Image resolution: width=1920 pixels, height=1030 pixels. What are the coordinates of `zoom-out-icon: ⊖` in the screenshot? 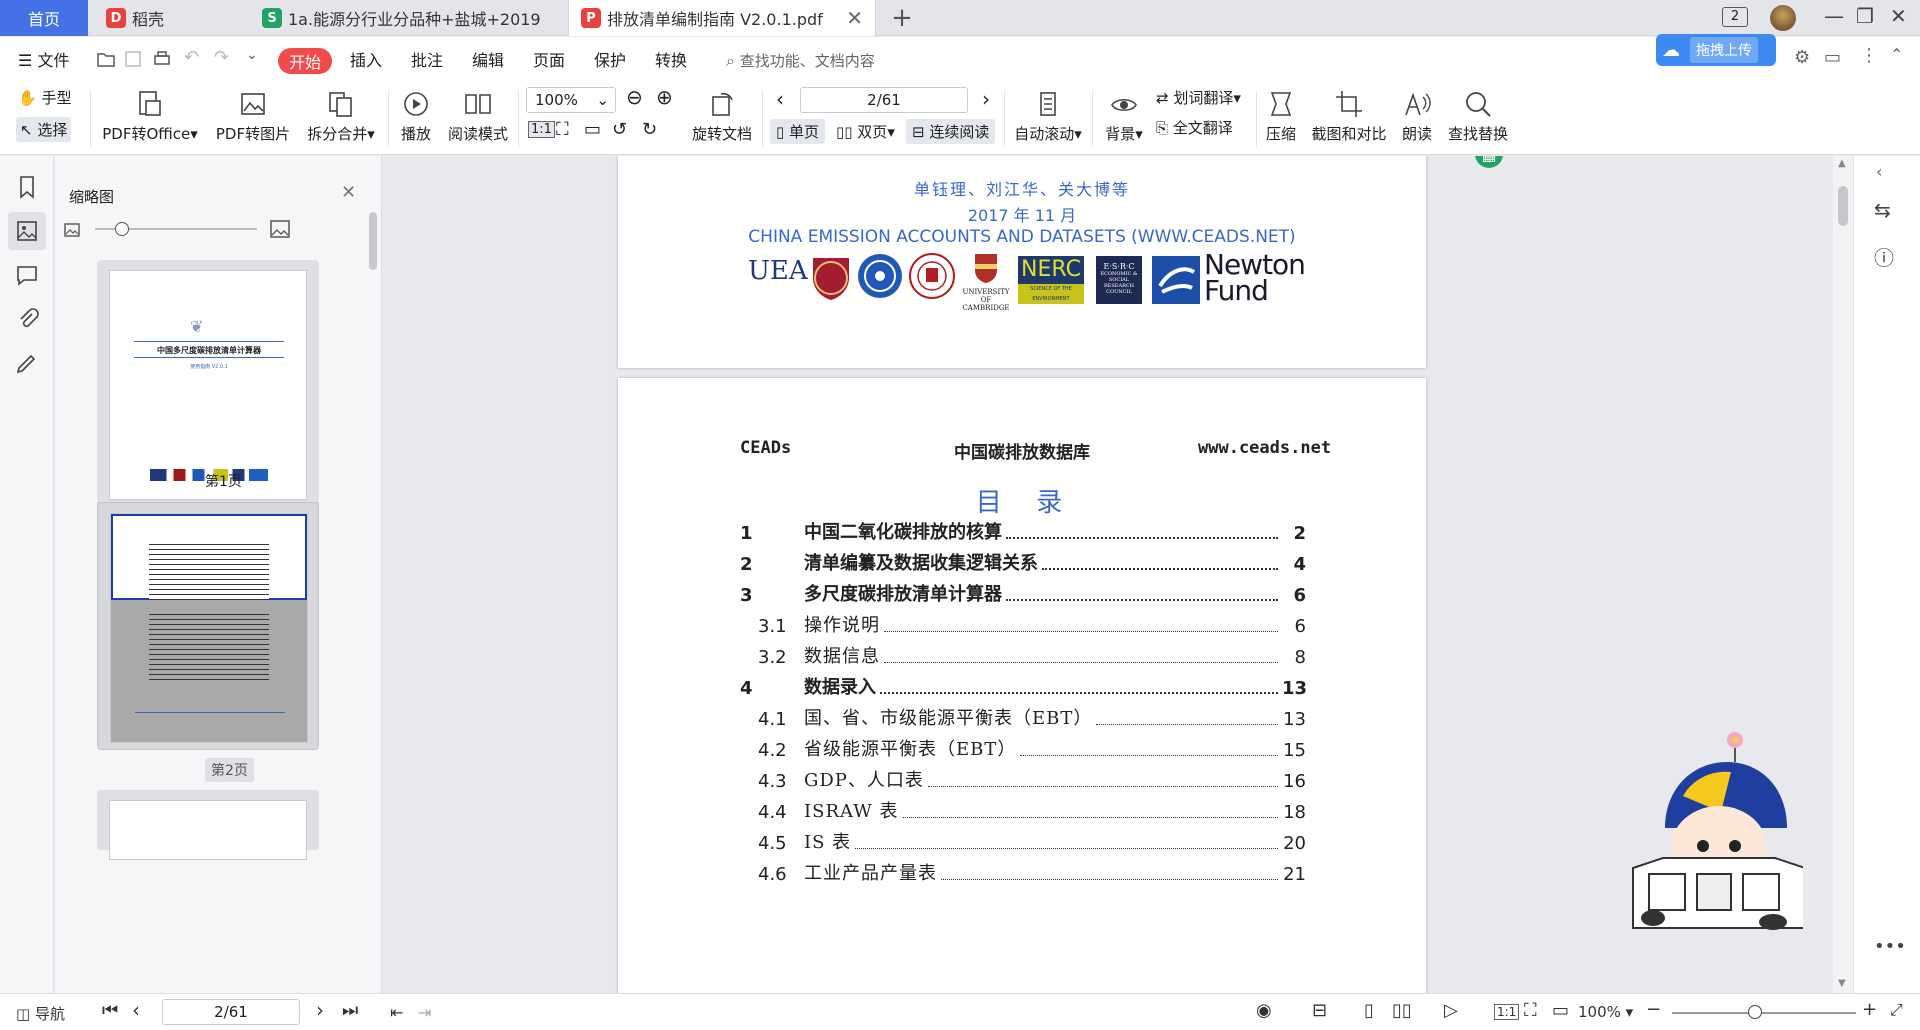 It's located at (634, 97).